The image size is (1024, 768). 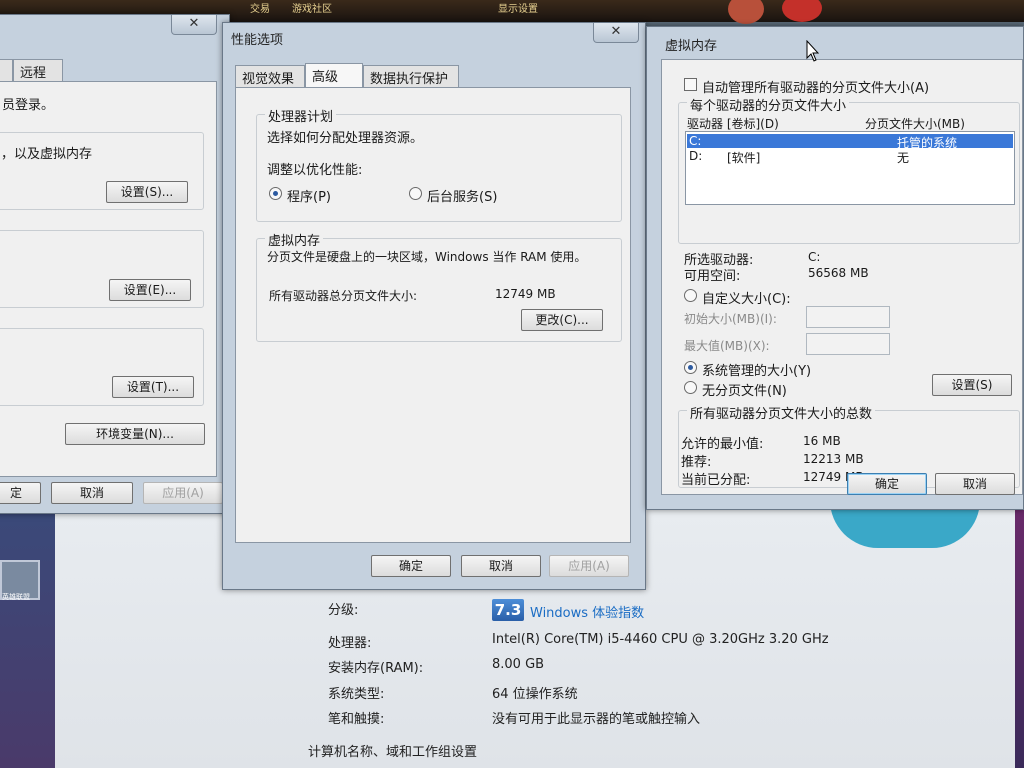 What do you see at coordinates (903, 158) in the screenshot?
I see `drive-size: 无` at bounding box center [903, 158].